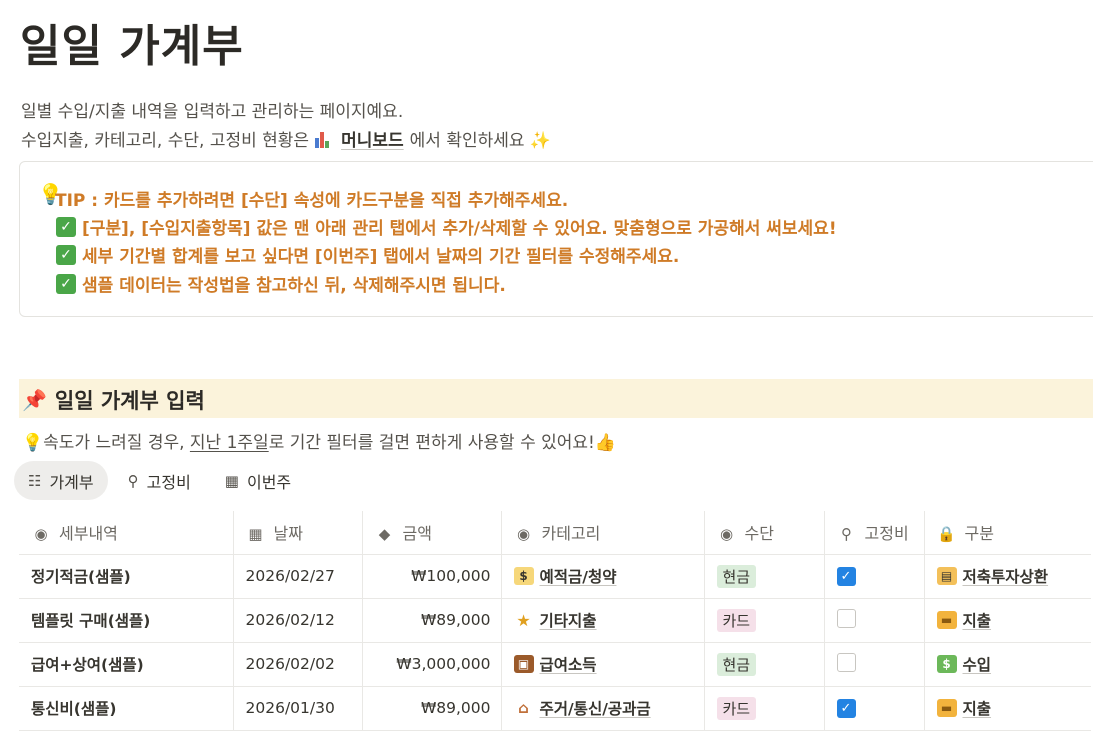  What do you see at coordinates (602, 620) in the screenshot?
I see `category-cell: ★ 기타지출` at bounding box center [602, 620].